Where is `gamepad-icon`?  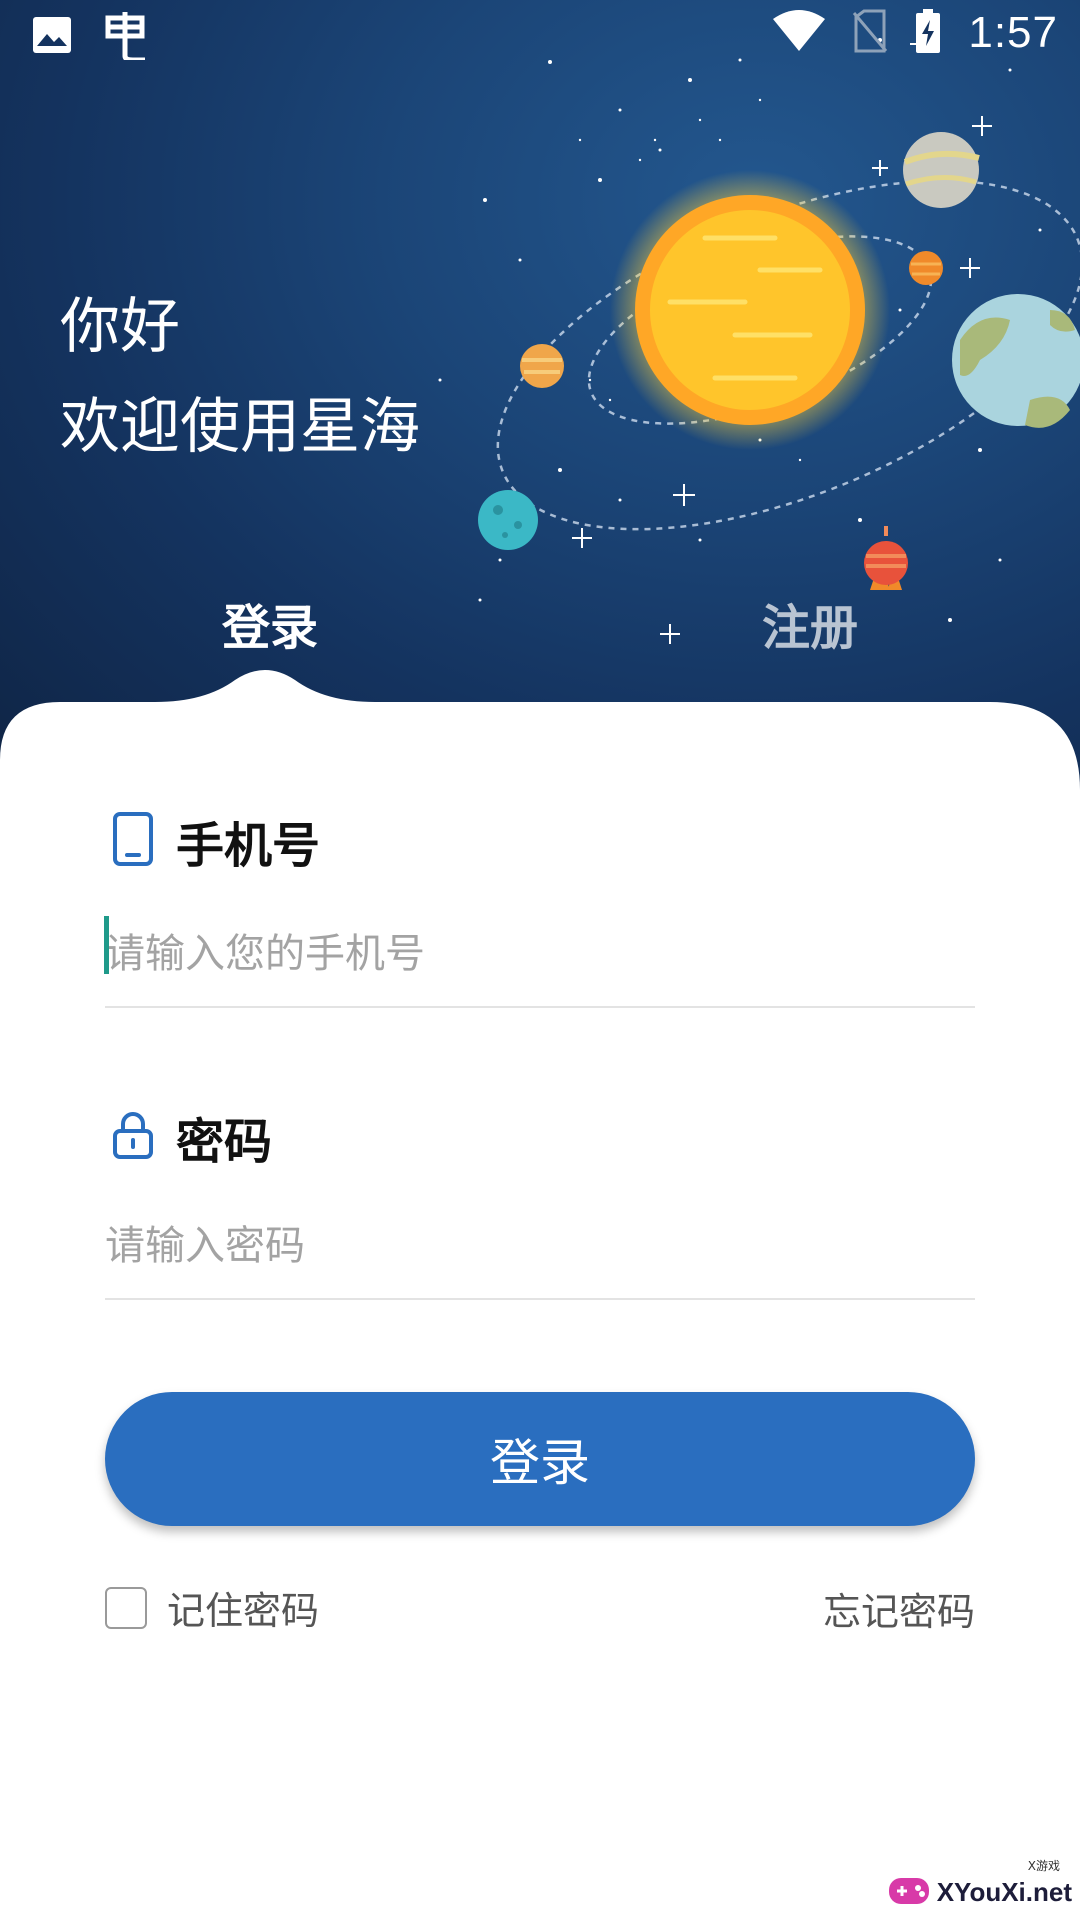
gamepad-icon is located at coordinates (909, 1892).